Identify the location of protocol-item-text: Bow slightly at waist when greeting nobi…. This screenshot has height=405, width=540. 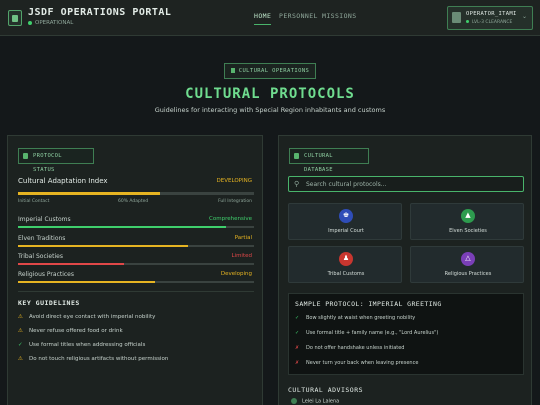
(361, 318).